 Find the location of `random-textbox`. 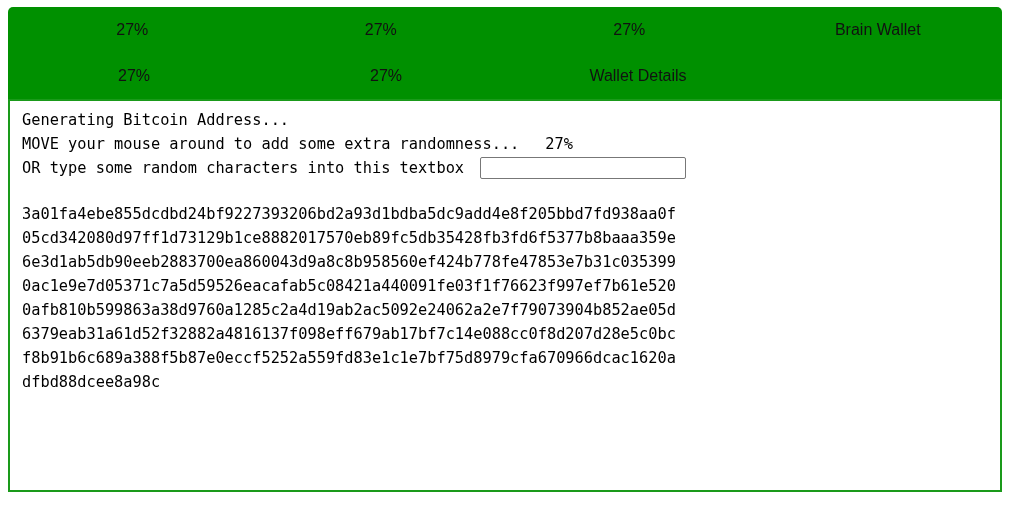

random-textbox is located at coordinates (583, 168).